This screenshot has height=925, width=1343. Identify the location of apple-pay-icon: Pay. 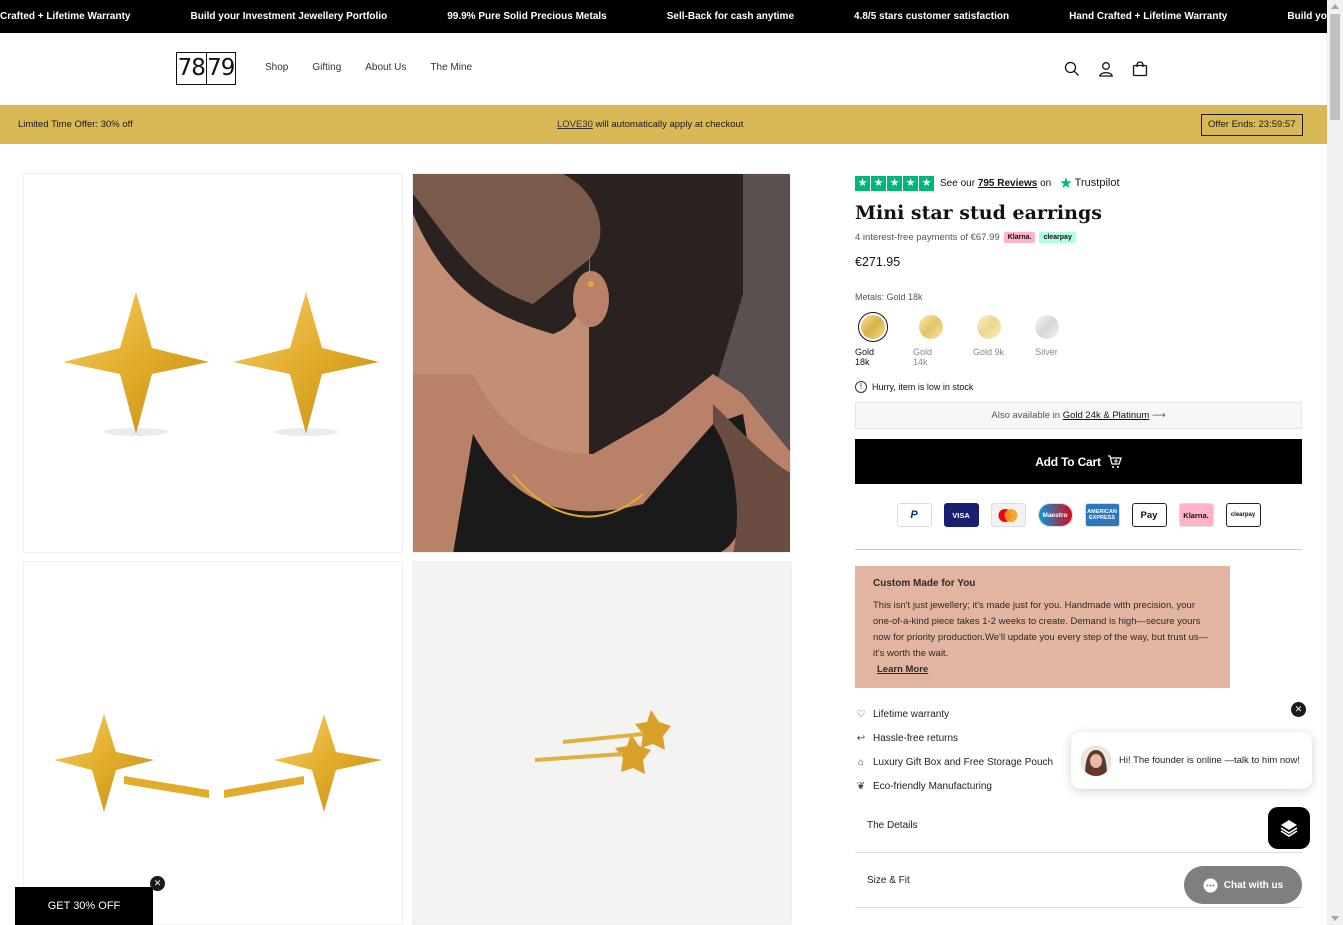
(1149, 515).